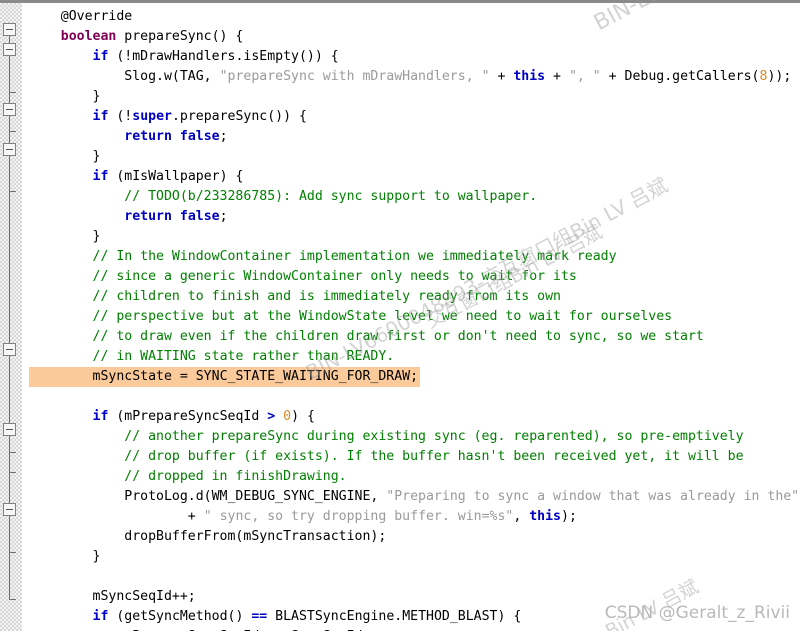 The height and width of the screenshot is (631, 800). Describe the element at coordinates (394, 616) in the screenshot. I see `code-token-plain: BLASTSyncEngine.METHOD_BLAST) {` at that location.